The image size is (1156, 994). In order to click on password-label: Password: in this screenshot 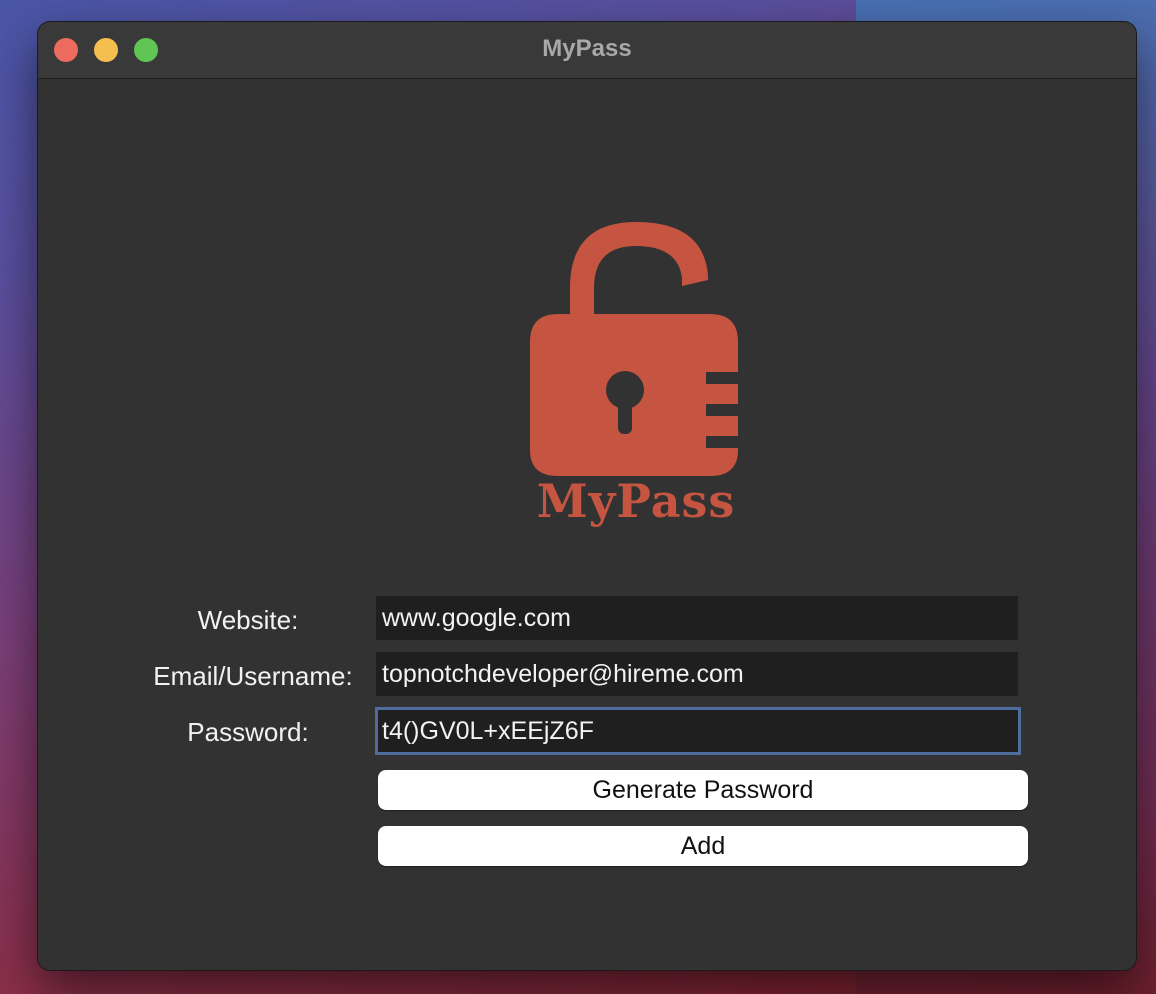, I will do `click(248, 732)`.